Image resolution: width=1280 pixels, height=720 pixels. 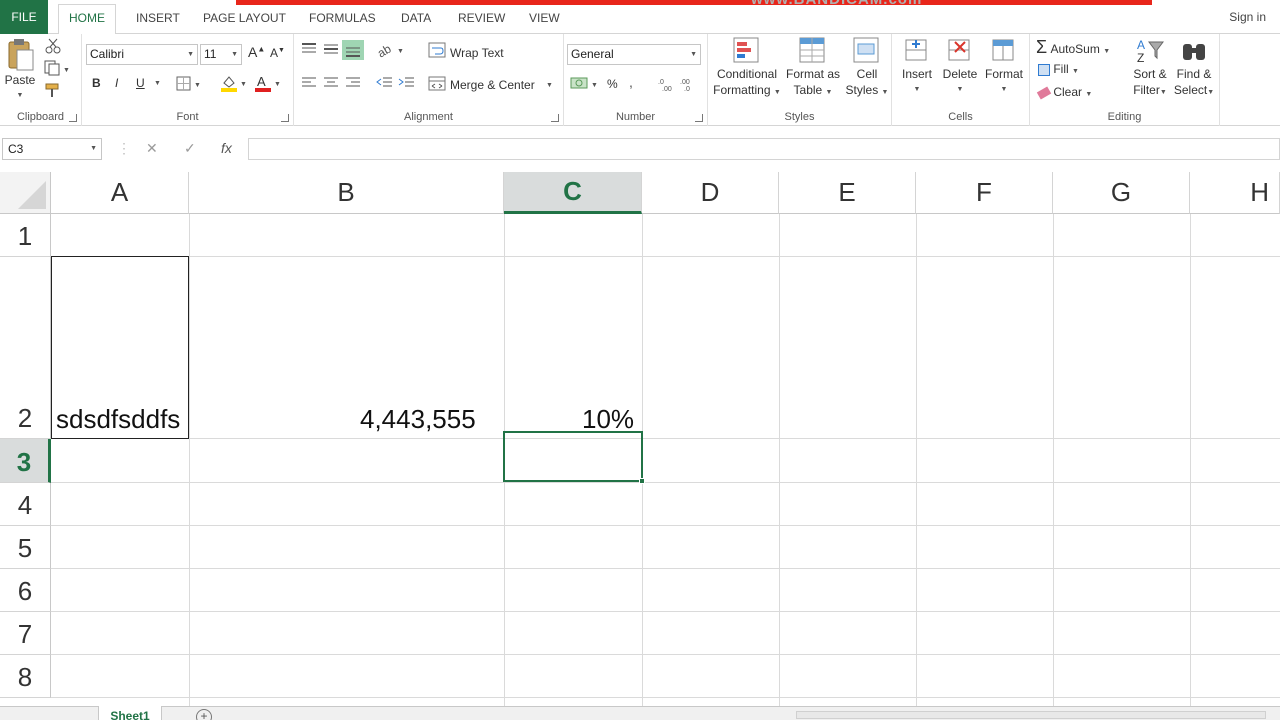 I want to click on column-header-b: B, so click(x=346, y=193).